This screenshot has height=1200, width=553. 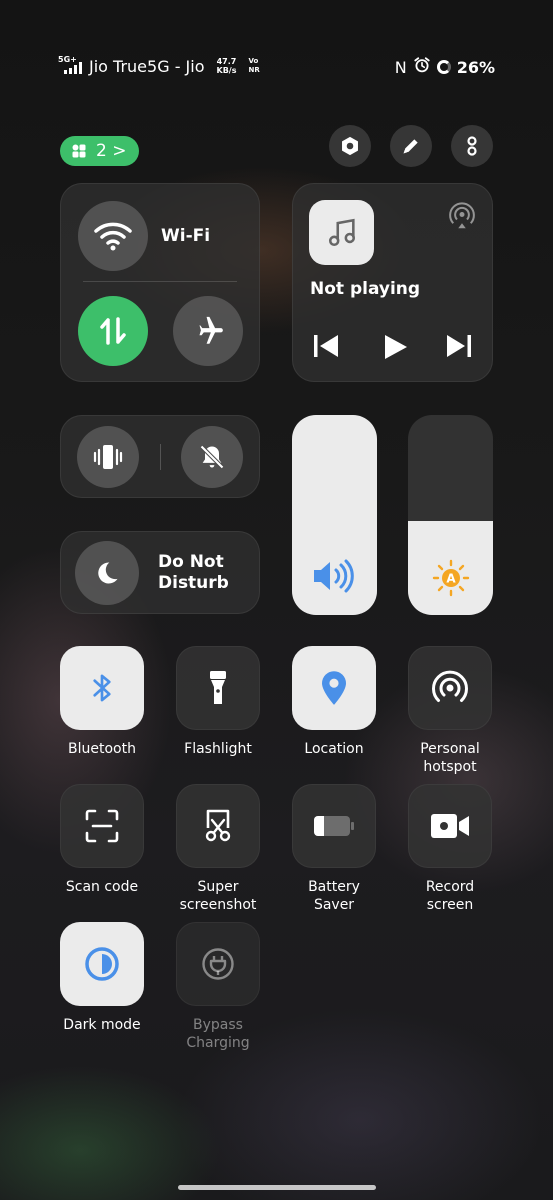 I want to click on dnd-toggle, so click(x=107, y=573).